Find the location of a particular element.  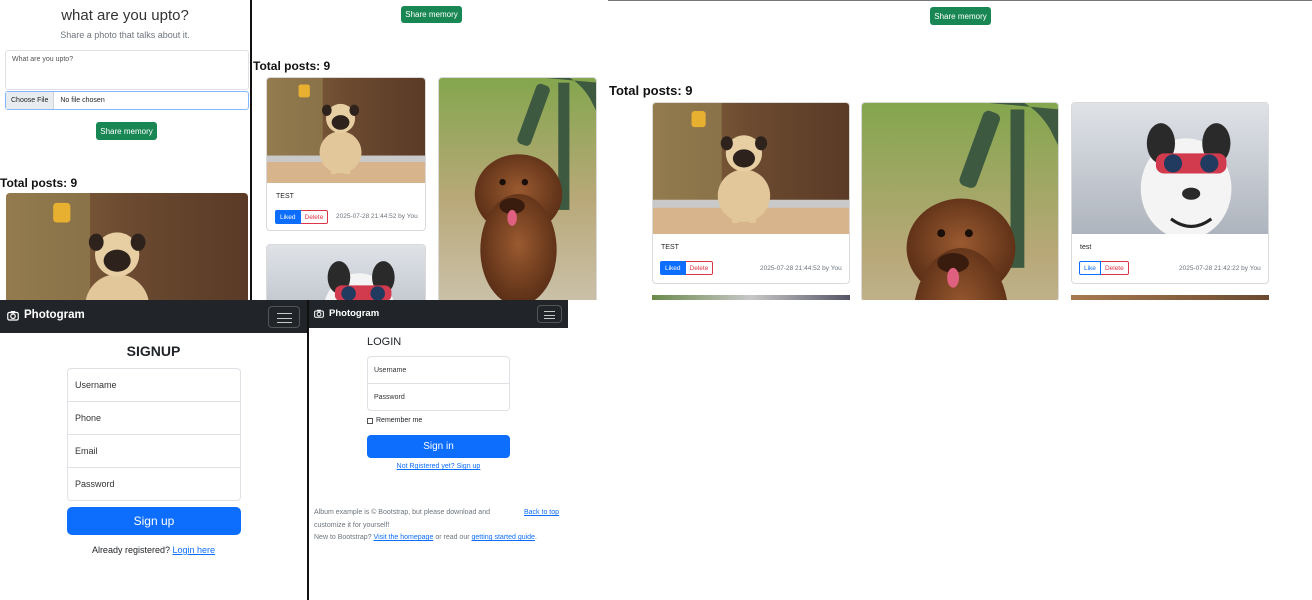

login-heading: LOGIN is located at coordinates (384, 342).